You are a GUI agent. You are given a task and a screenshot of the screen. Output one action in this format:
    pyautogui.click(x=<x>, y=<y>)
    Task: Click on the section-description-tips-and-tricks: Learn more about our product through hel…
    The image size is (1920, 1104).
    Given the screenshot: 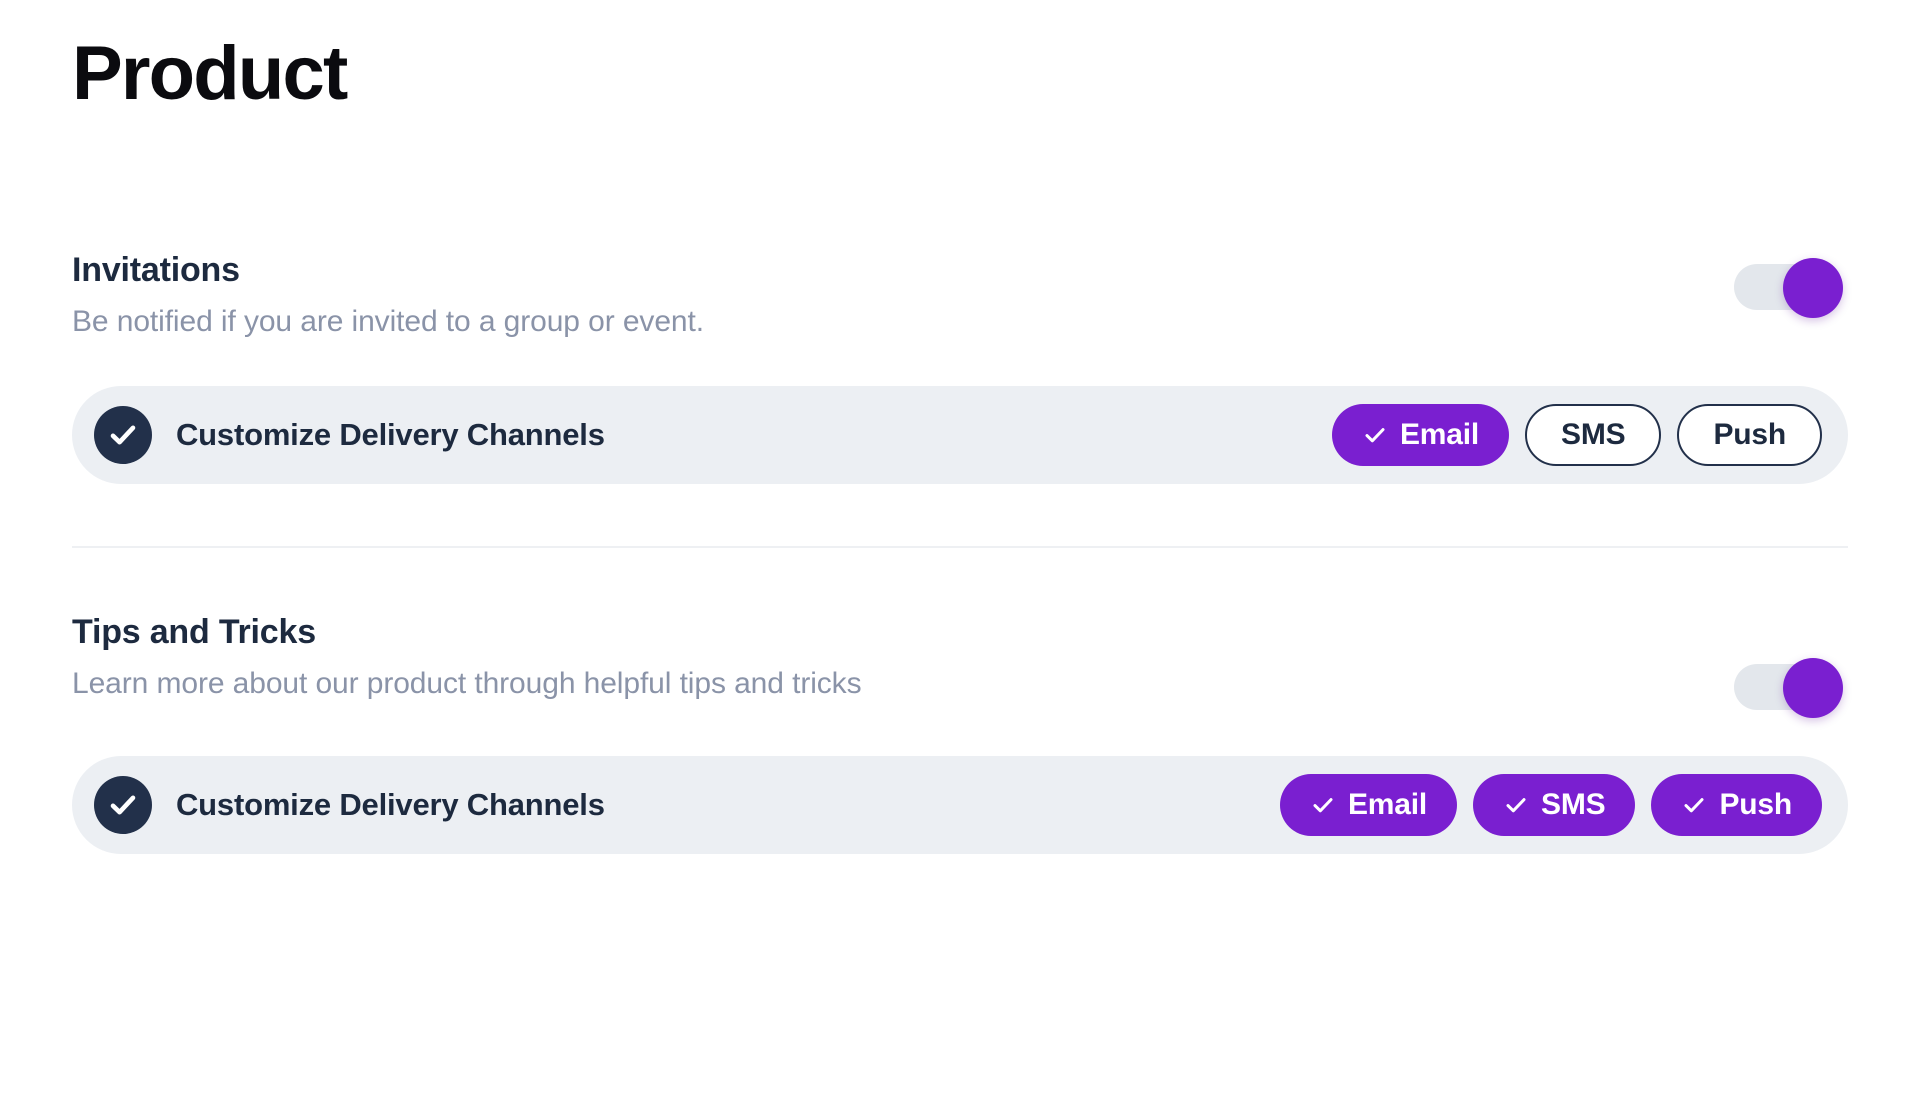 What is the action you would take?
    pyautogui.click(x=467, y=683)
    